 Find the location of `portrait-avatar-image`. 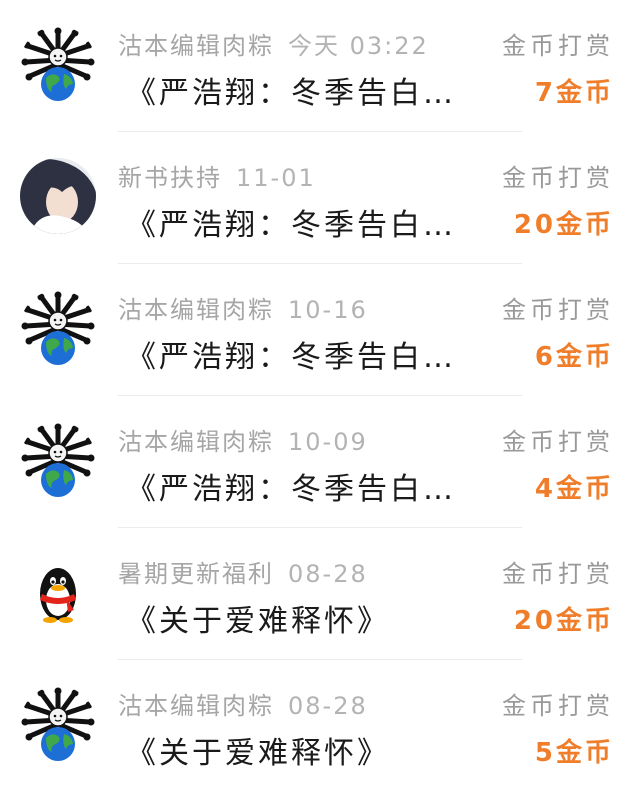

portrait-avatar-image is located at coordinates (58, 196).